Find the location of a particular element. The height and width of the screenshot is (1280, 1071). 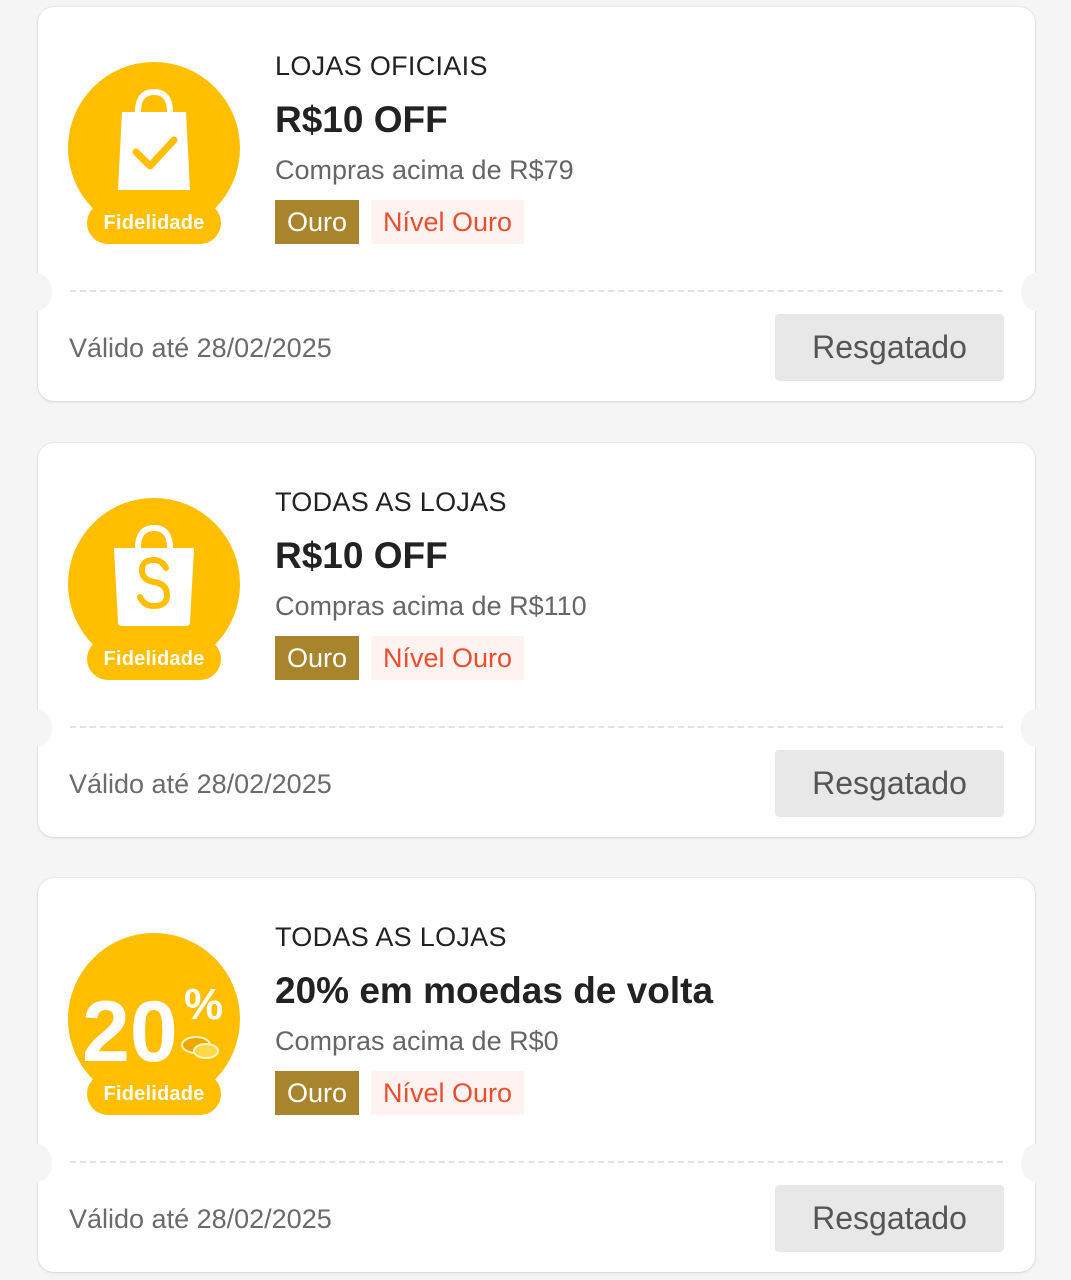

badge-number: 20 is located at coordinates (130, 1032).